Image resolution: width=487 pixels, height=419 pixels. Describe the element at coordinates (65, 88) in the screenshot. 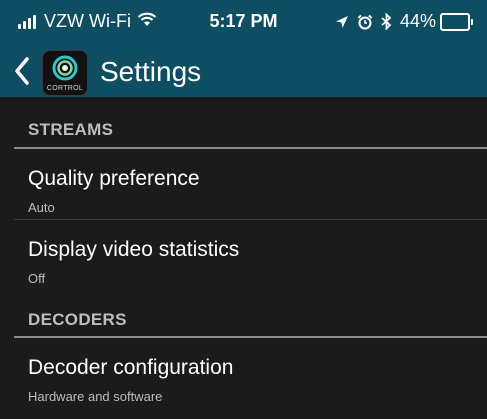

I see `logo-text: CORTROL` at that location.